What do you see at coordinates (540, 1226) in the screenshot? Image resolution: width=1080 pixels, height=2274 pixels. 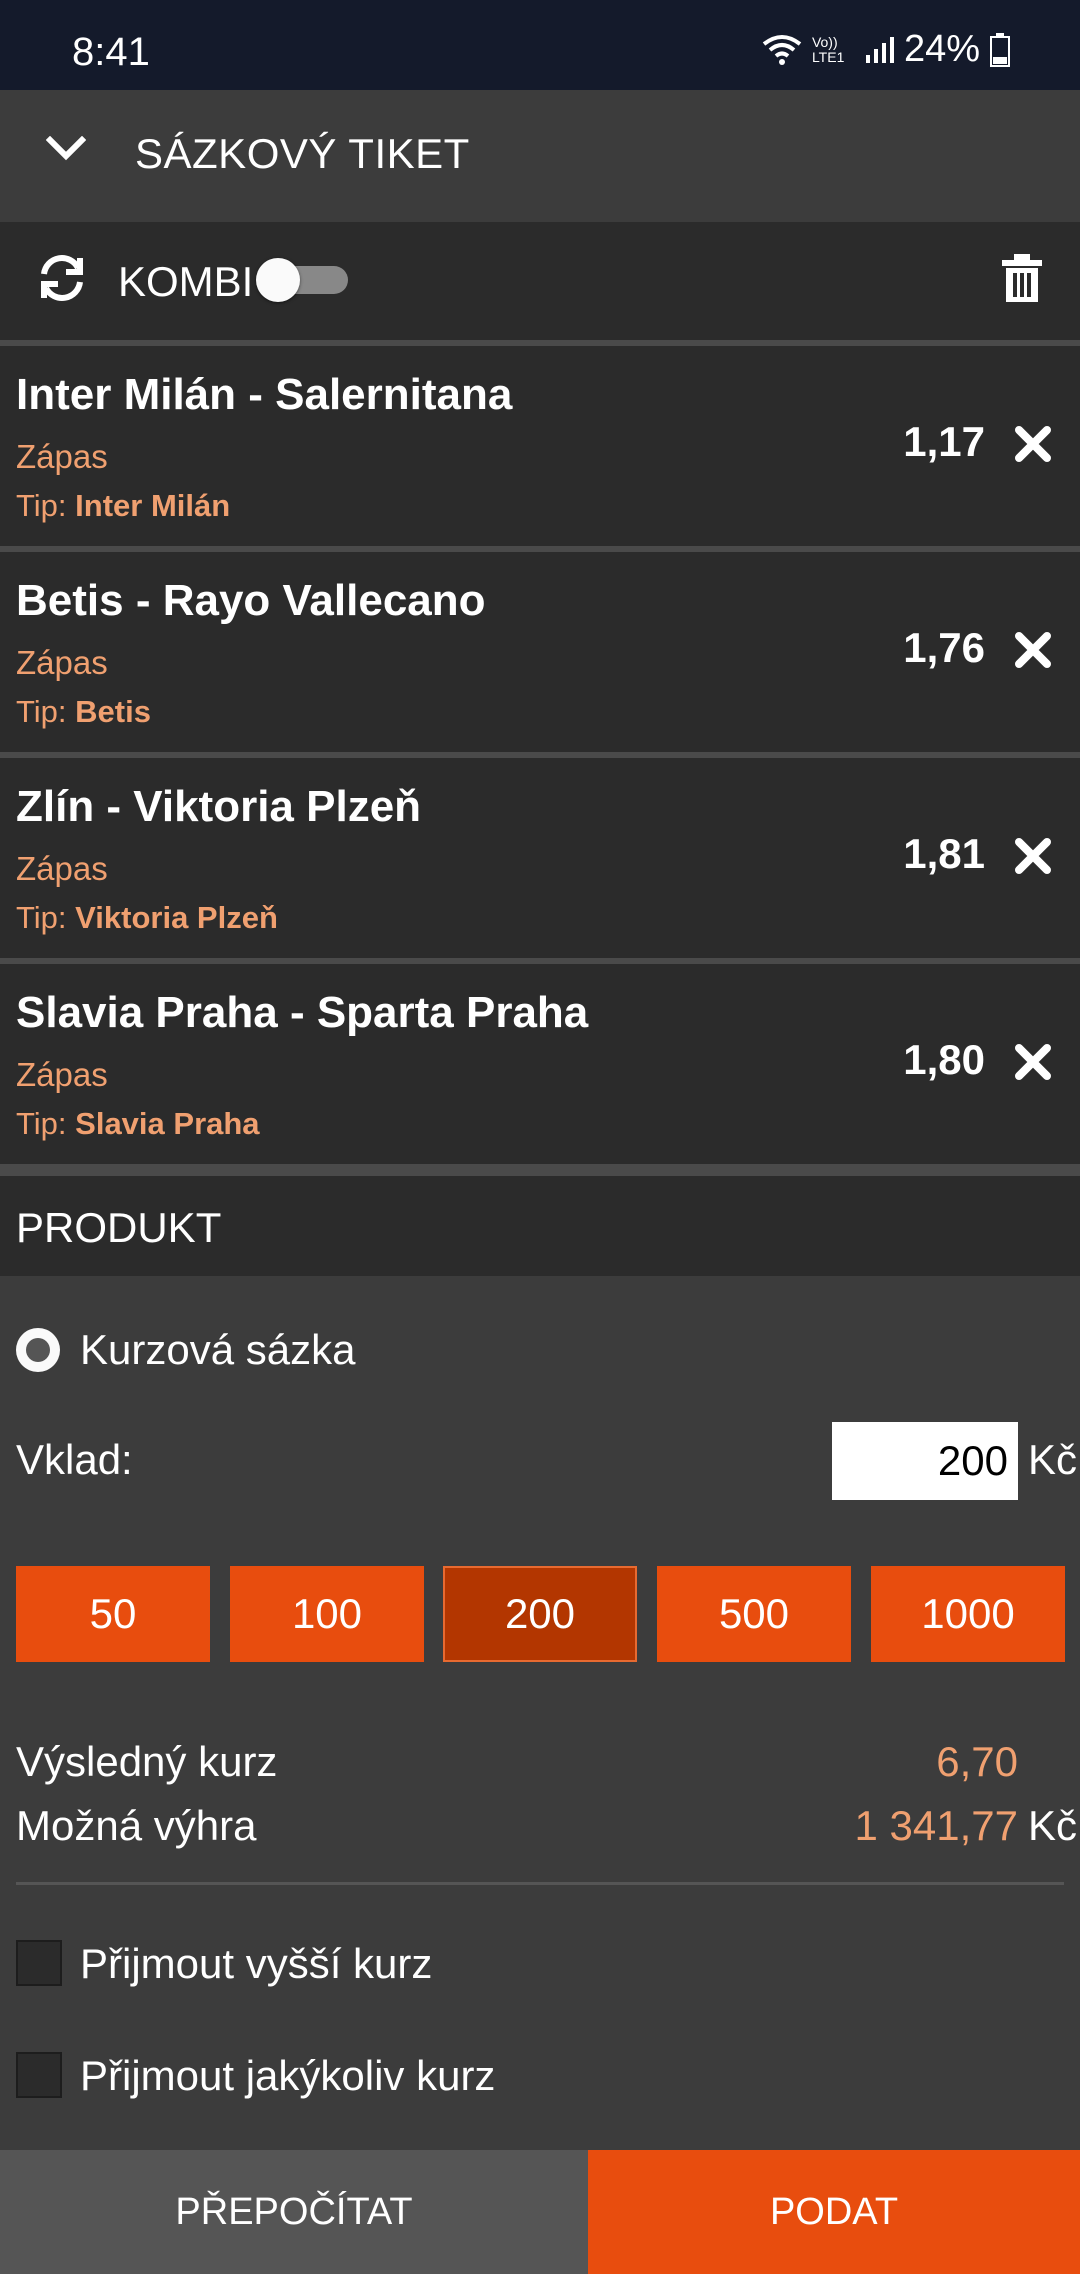 I see `product-heading-bar: PRODUKT` at bounding box center [540, 1226].